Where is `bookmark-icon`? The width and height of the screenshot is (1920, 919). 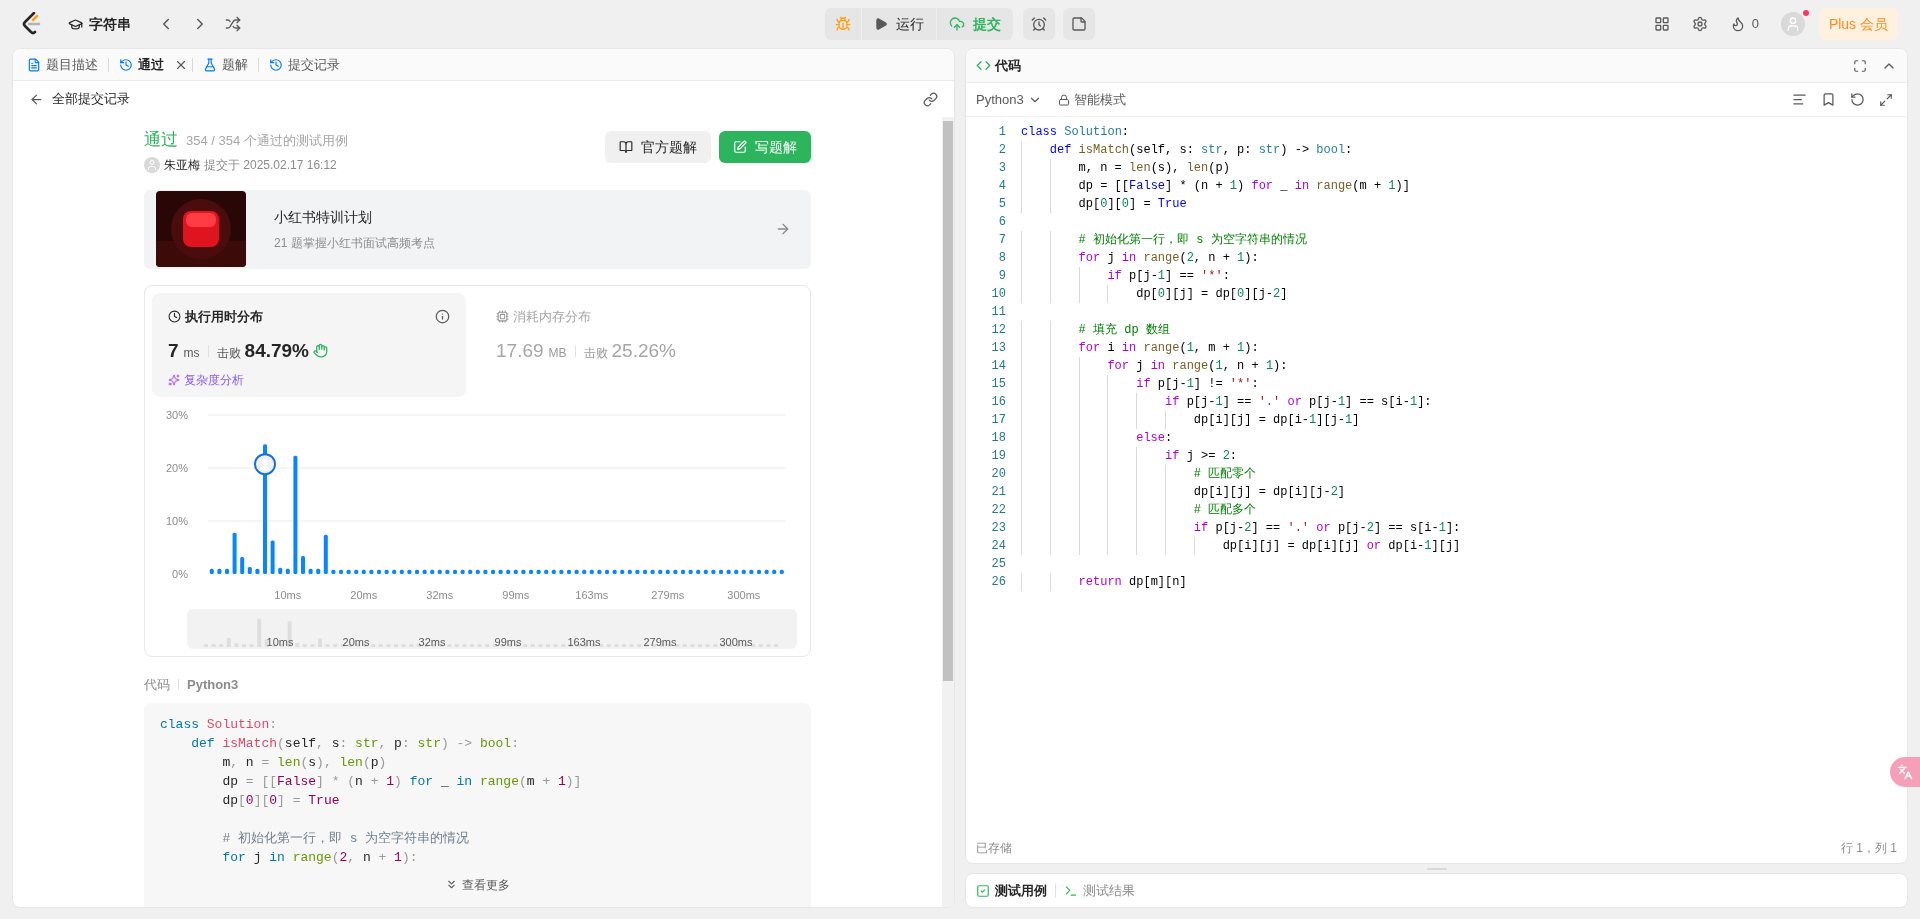
bookmark-icon is located at coordinates (1828, 99).